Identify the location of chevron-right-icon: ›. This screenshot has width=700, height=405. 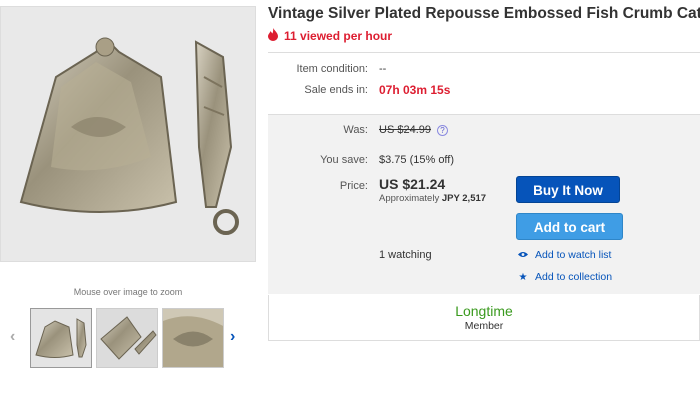
(232, 337).